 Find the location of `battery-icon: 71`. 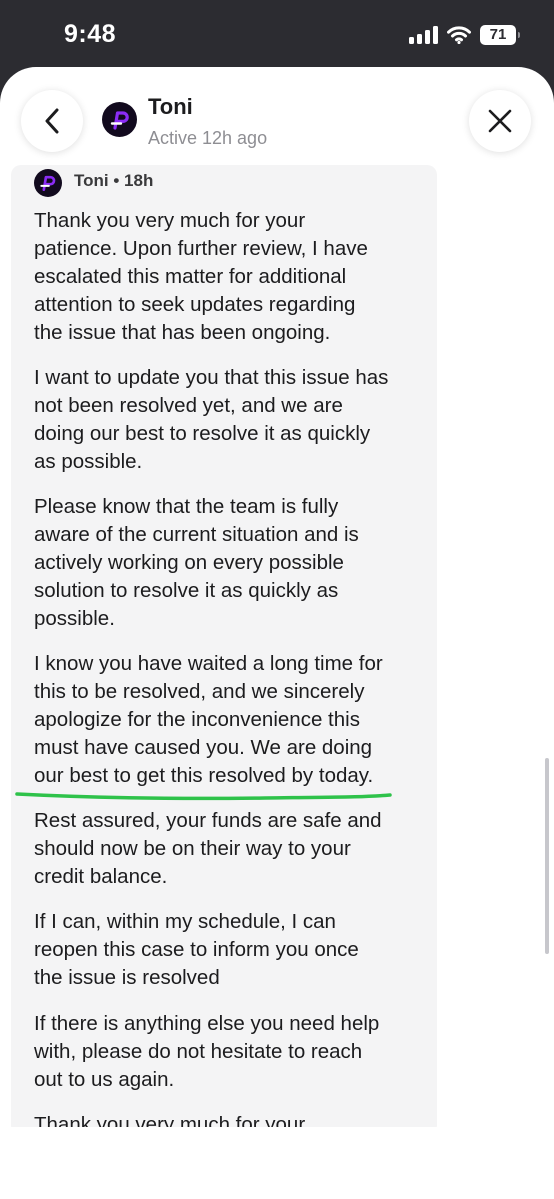

battery-icon: 71 is located at coordinates (500, 35).